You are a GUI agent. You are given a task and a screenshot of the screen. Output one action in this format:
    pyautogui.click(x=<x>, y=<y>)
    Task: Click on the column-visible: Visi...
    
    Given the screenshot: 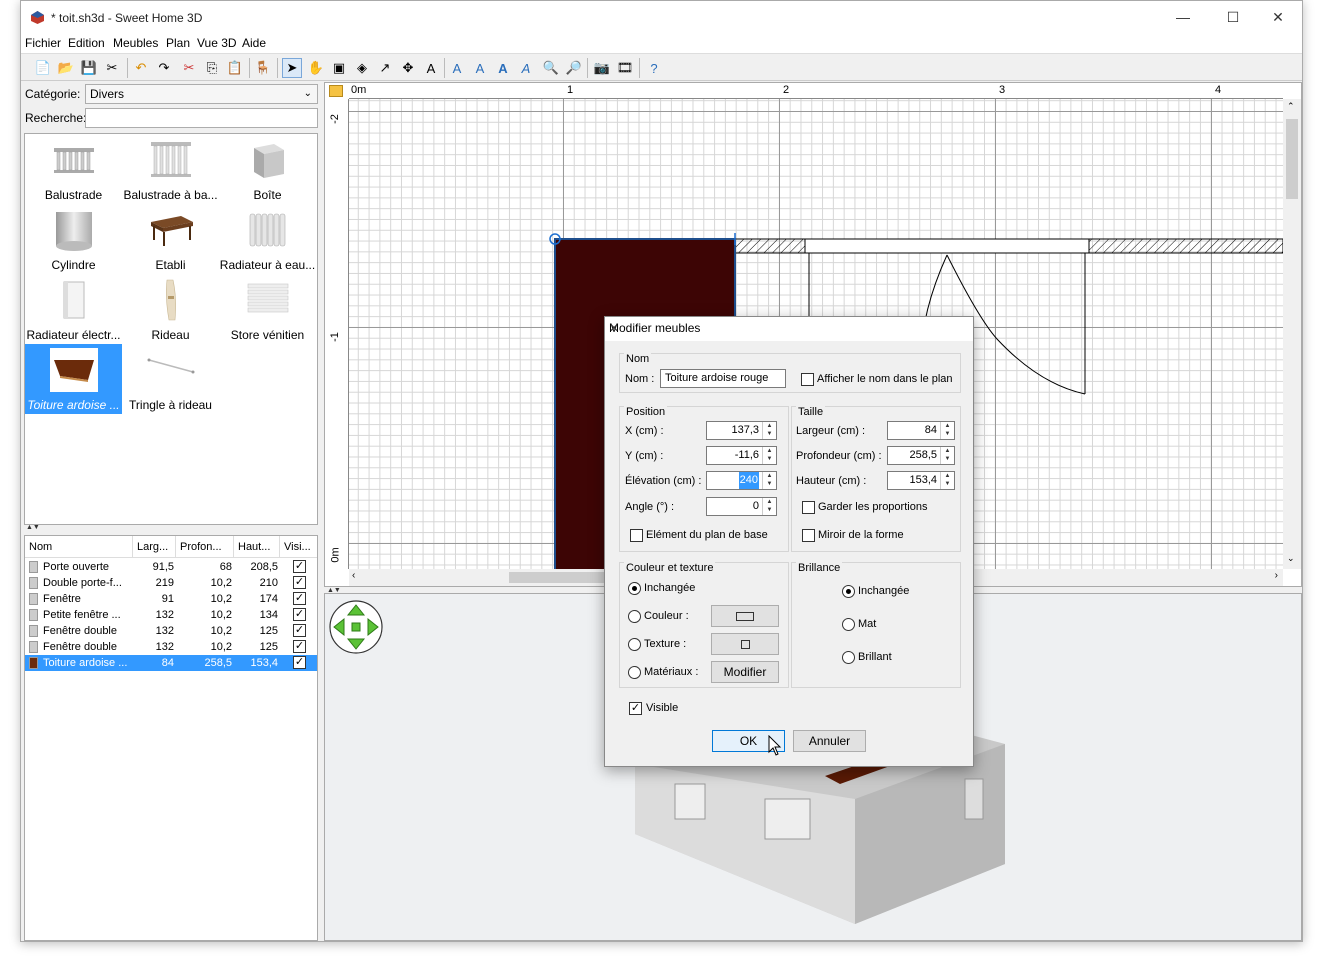 What is the action you would take?
    pyautogui.click(x=299, y=547)
    